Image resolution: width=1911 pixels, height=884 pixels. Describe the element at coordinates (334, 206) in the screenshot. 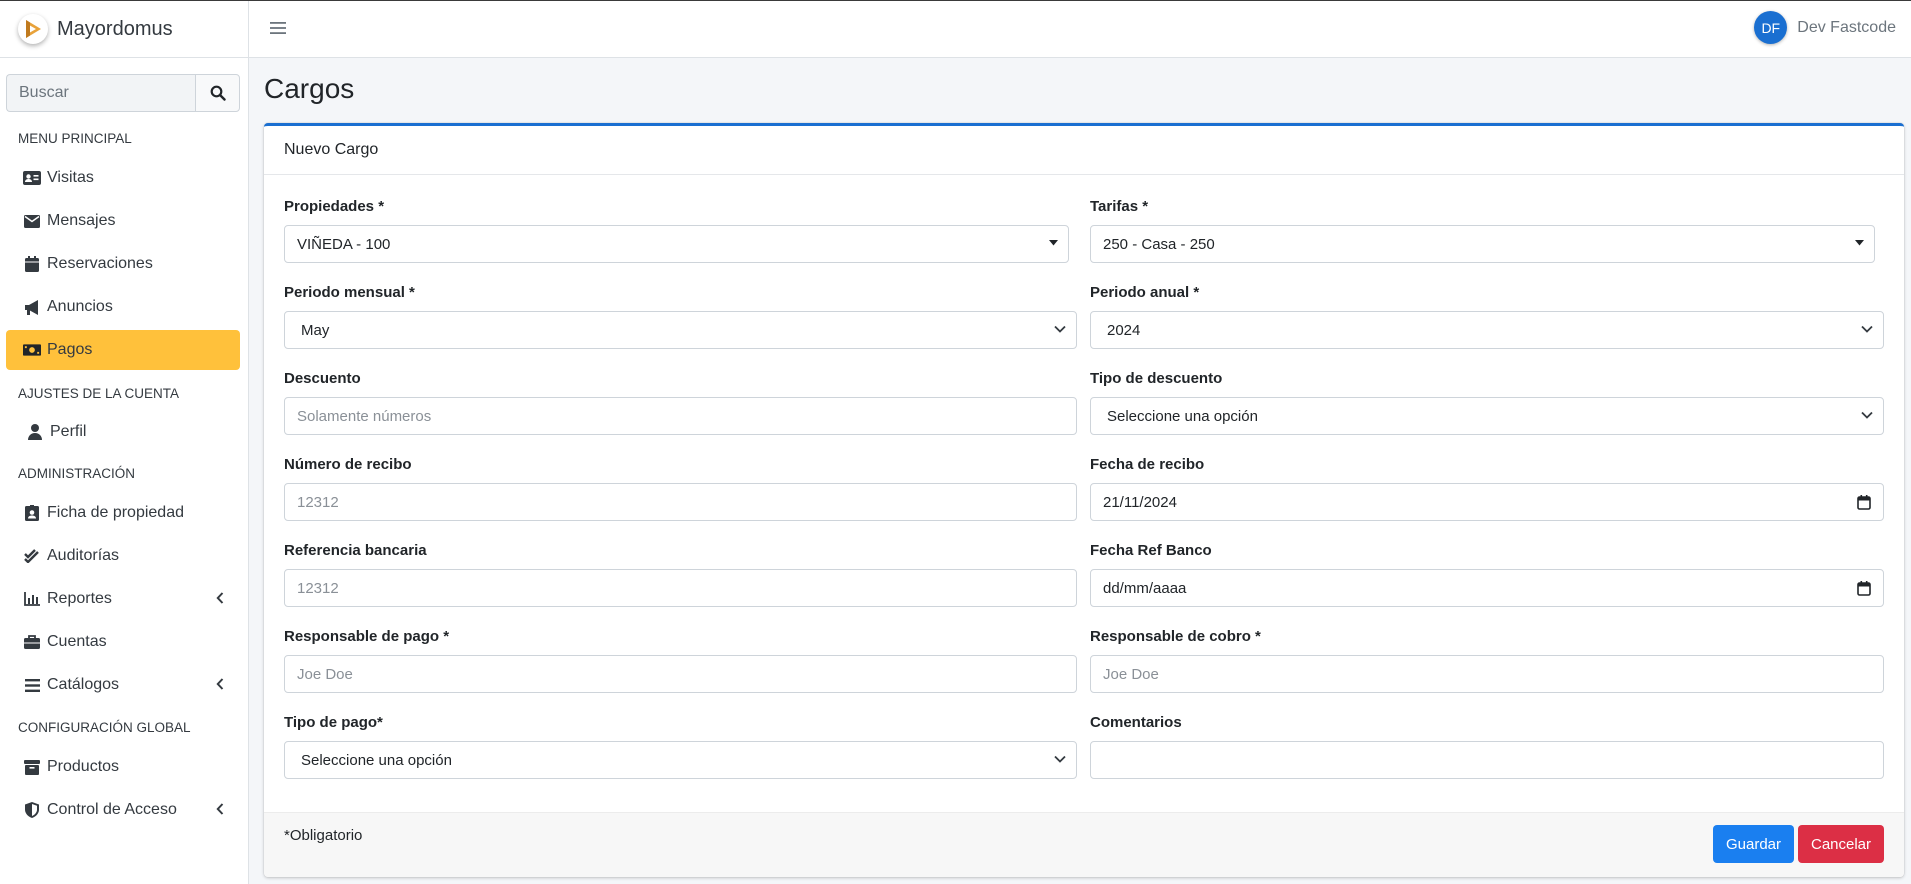

I see `propiedades-label: Propiedades *` at that location.